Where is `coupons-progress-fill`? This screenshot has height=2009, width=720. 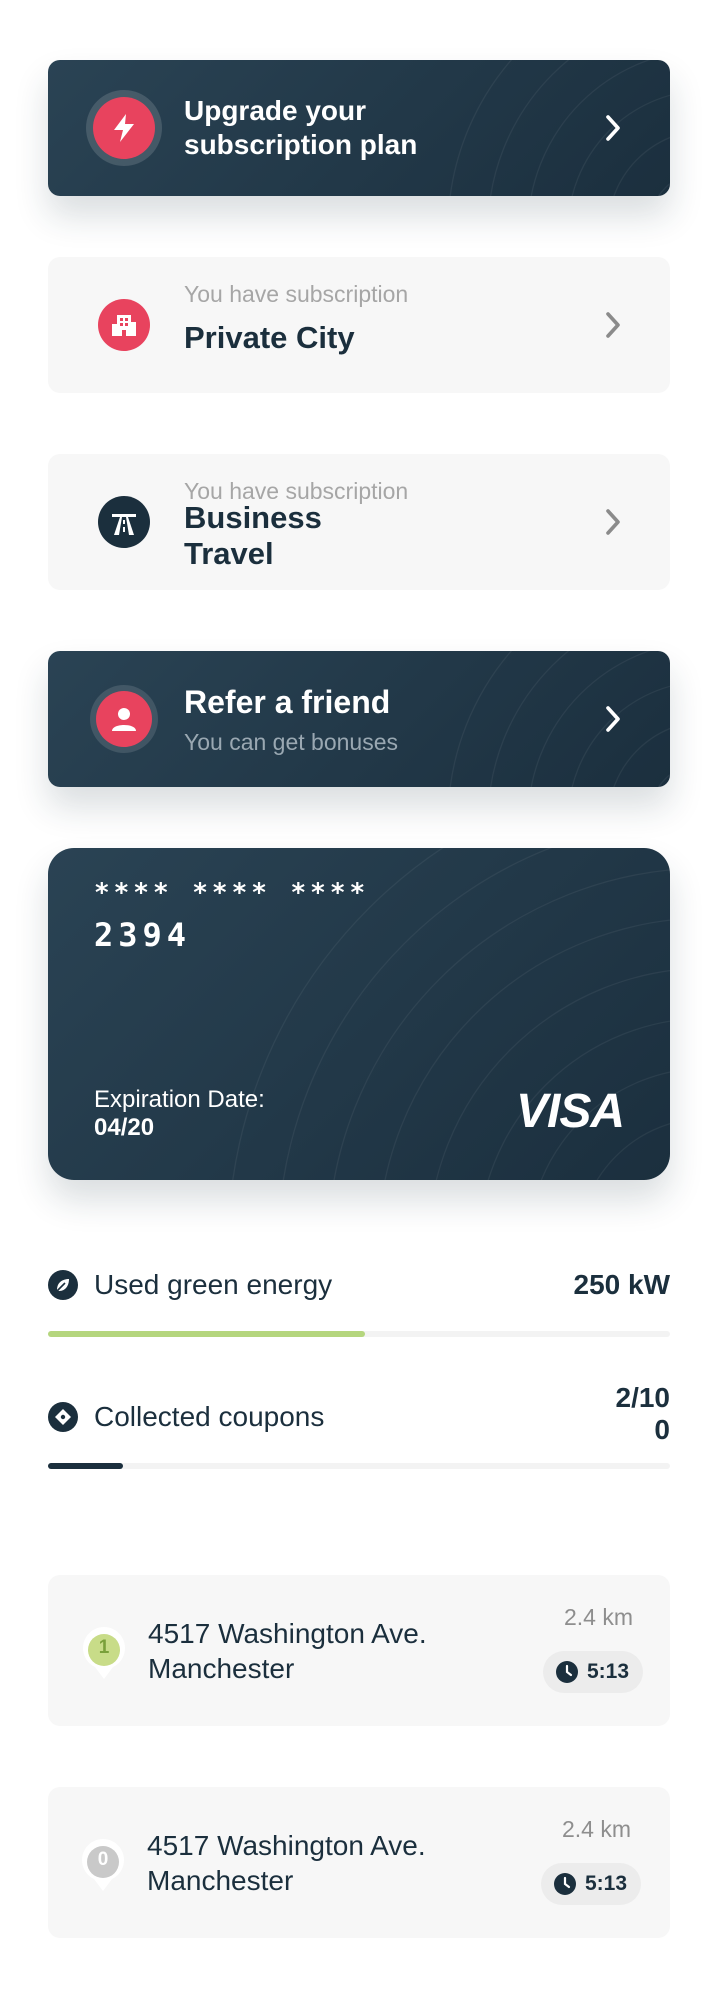
coupons-progress-fill is located at coordinates (85, 1466).